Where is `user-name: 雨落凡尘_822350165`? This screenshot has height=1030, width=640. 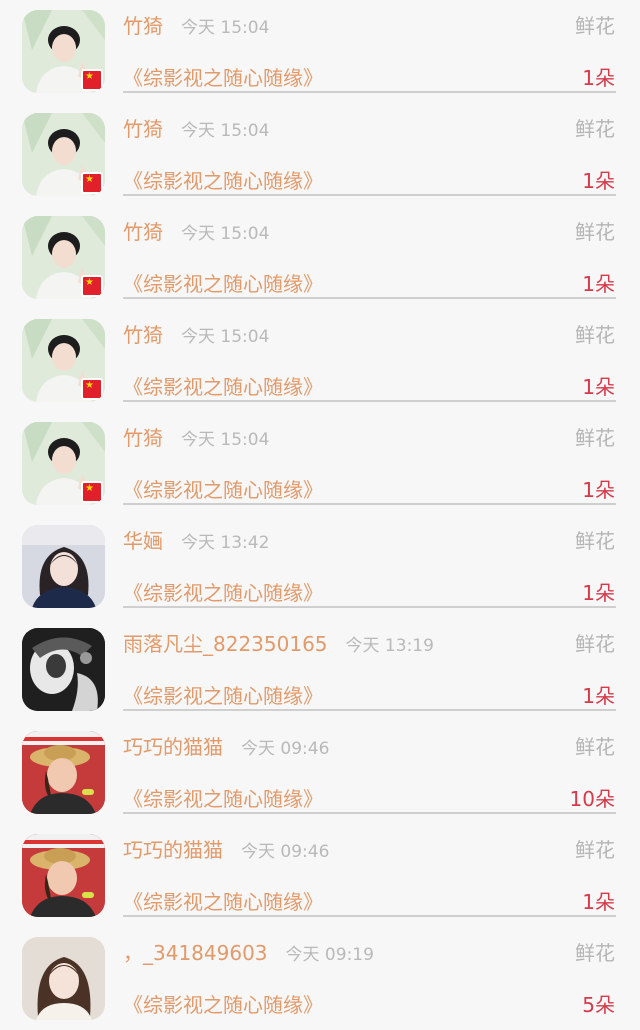
user-name: 雨落凡尘_822350165 is located at coordinates (225, 644).